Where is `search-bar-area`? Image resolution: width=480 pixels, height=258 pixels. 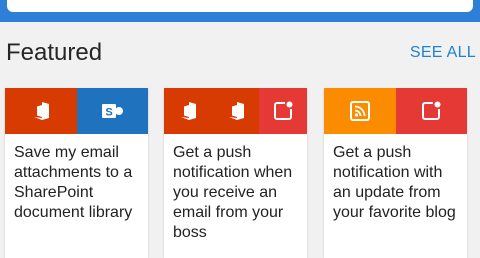
search-bar-area is located at coordinates (240, 11).